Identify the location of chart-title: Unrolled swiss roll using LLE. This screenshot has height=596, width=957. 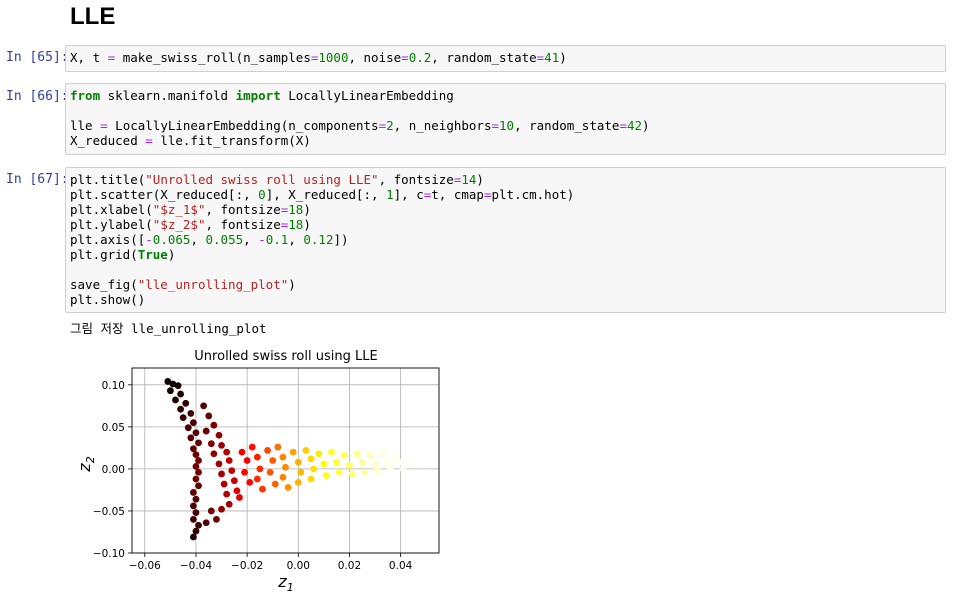
(285, 356).